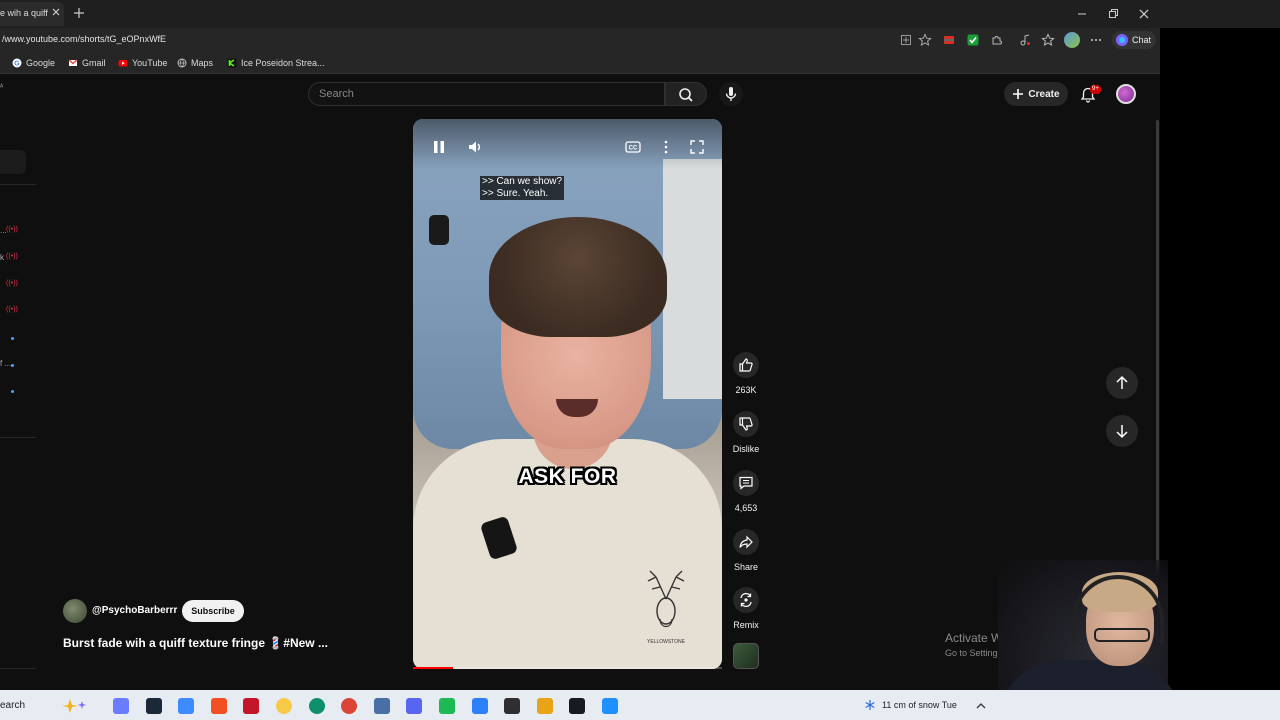 The width and height of the screenshot is (1280, 720). Describe the element at coordinates (919, 705) in the screenshot. I see `weather-text: 11 cm of snow Tue` at that location.